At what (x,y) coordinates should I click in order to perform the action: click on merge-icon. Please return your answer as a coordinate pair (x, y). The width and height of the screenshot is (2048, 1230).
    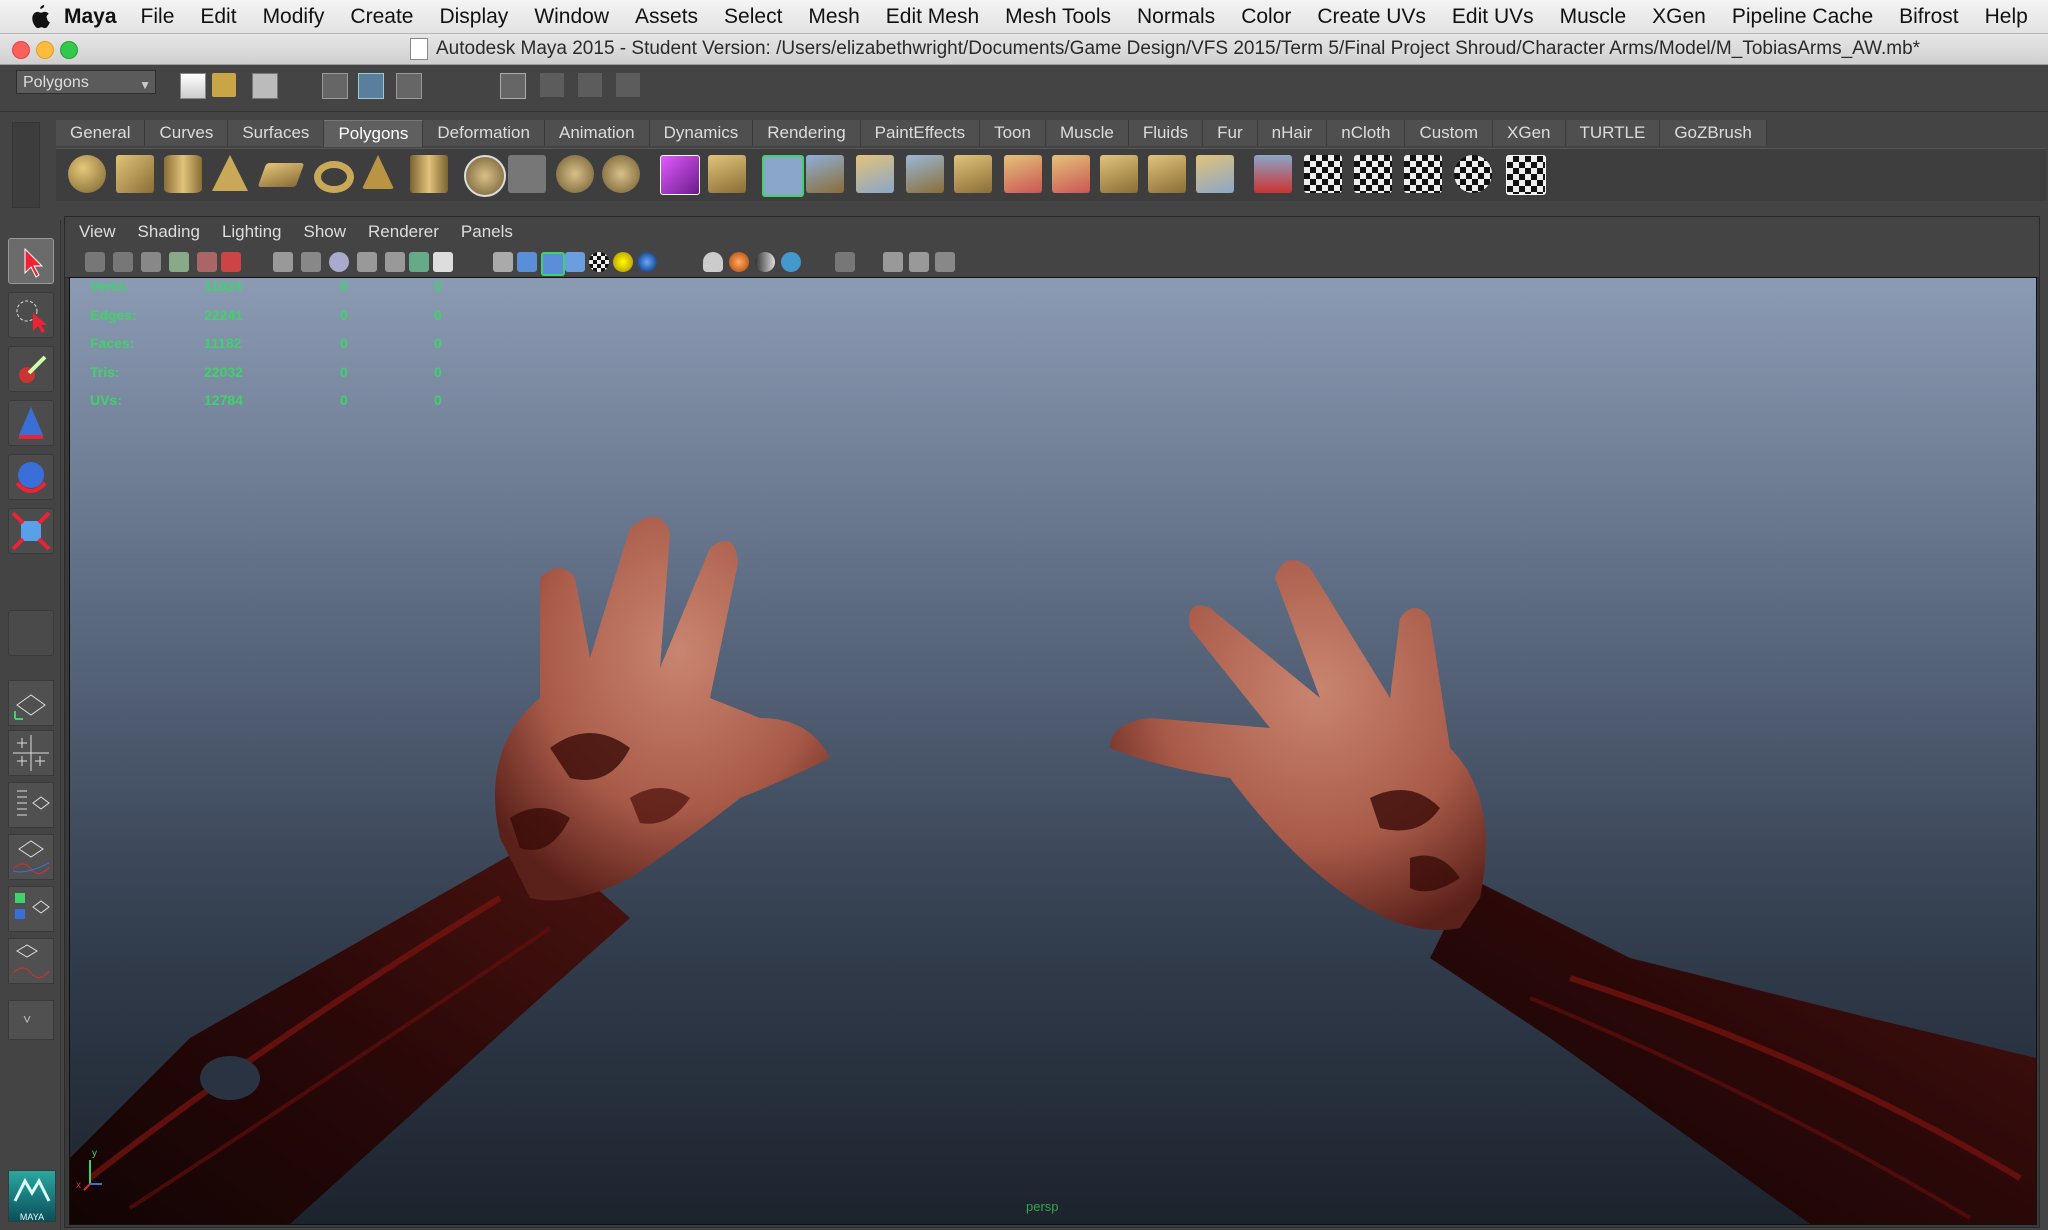
    Looking at the image, I should click on (1167, 174).